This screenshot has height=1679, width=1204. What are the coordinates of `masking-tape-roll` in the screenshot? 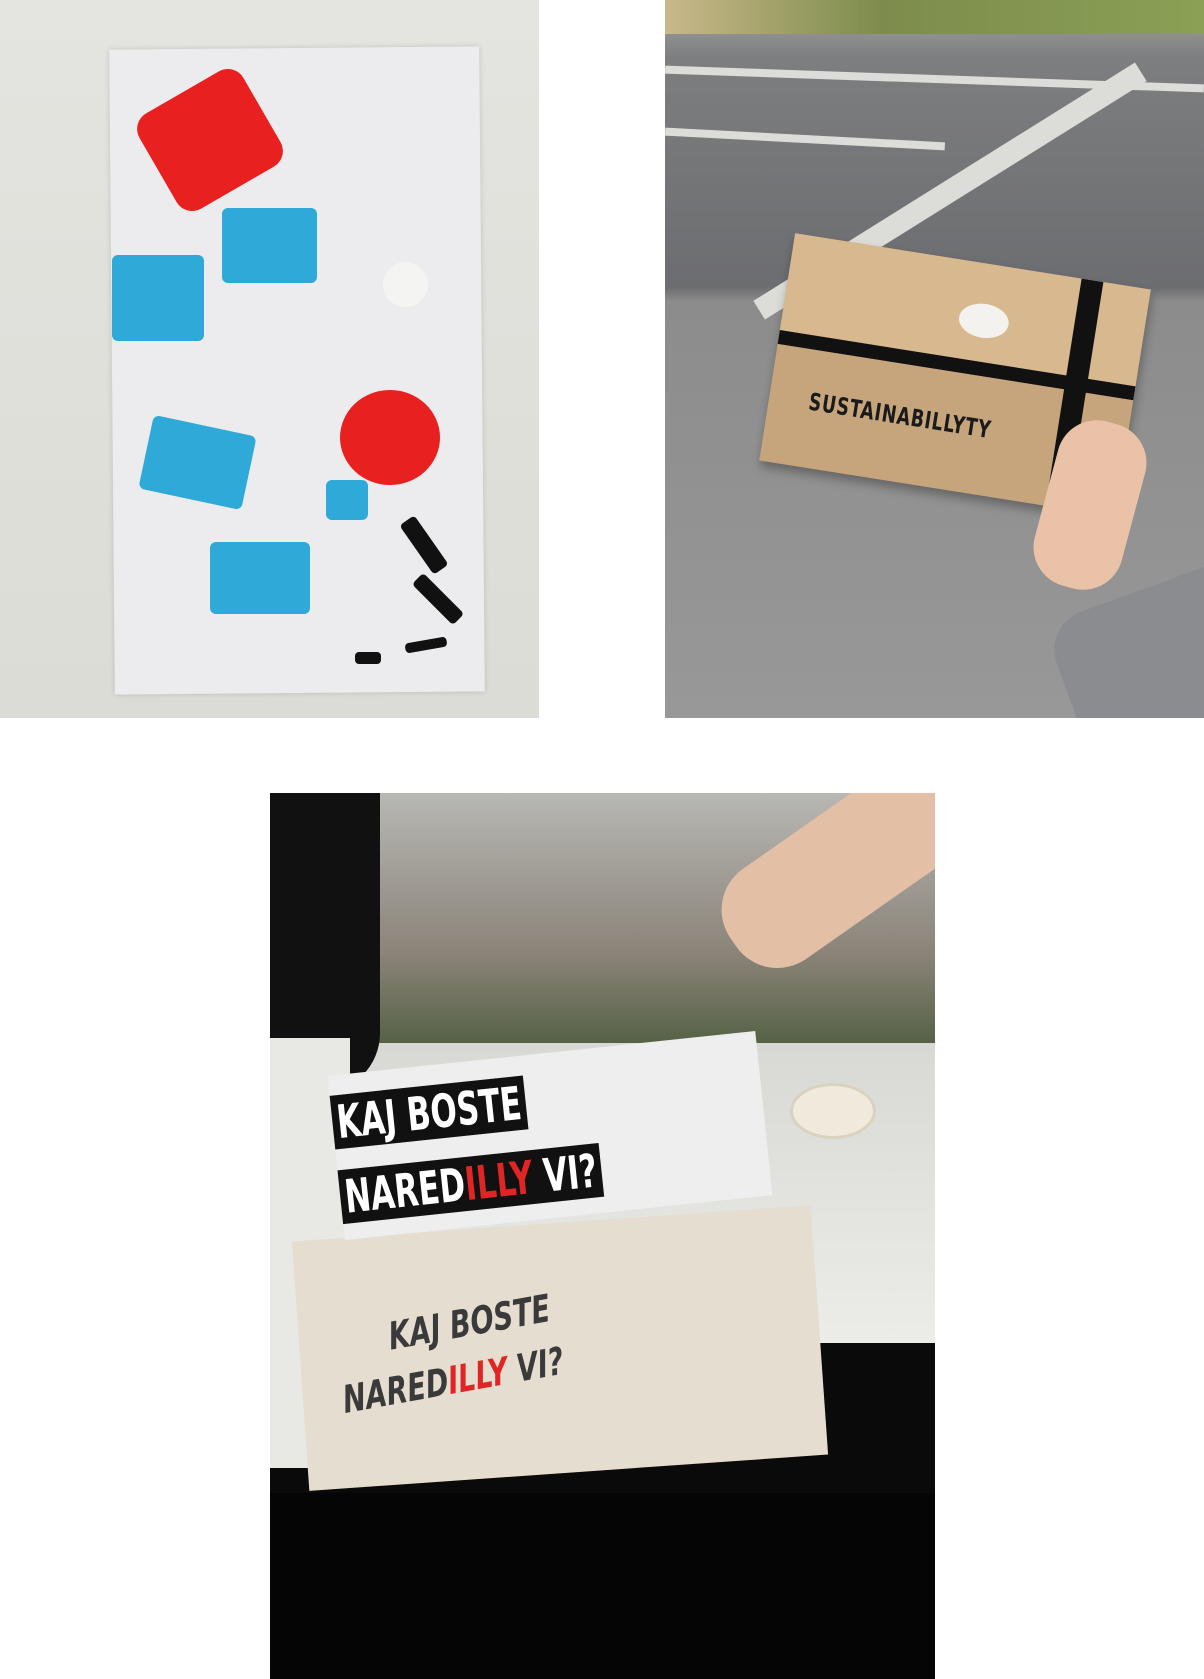 It's located at (833, 1111).